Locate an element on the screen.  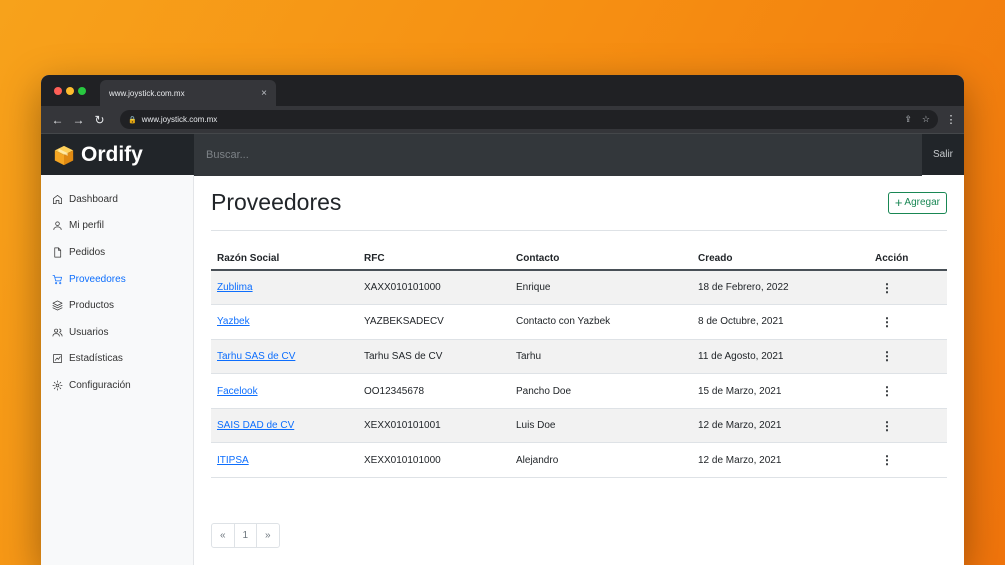
cell-name: SAIS DAD de CV is located at coordinates (284, 426).